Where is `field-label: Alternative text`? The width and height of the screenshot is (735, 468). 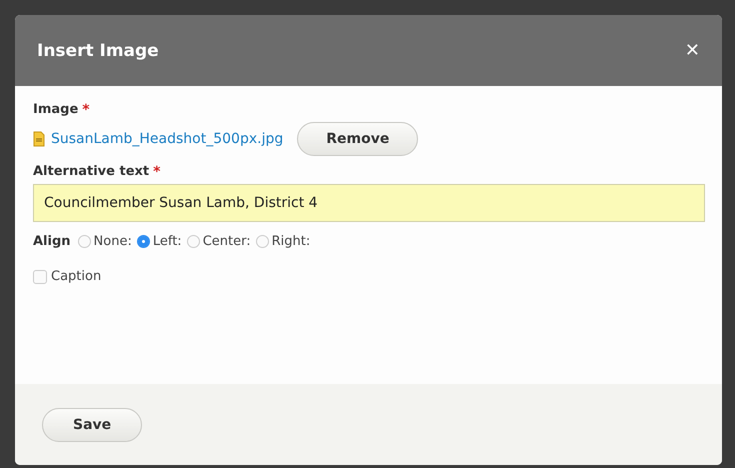 field-label: Alternative text is located at coordinates (91, 171).